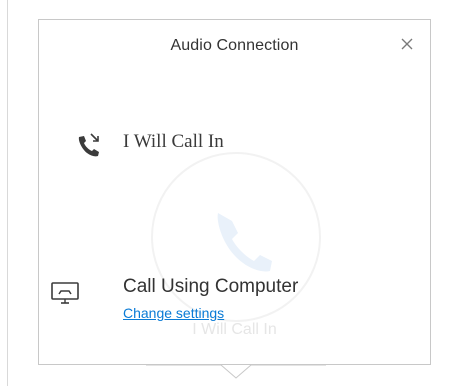 Image resolution: width=449 pixels, height=386 pixels. What do you see at coordinates (173, 141) in the screenshot?
I see `call-in-label: I Will Call In` at bounding box center [173, 141].